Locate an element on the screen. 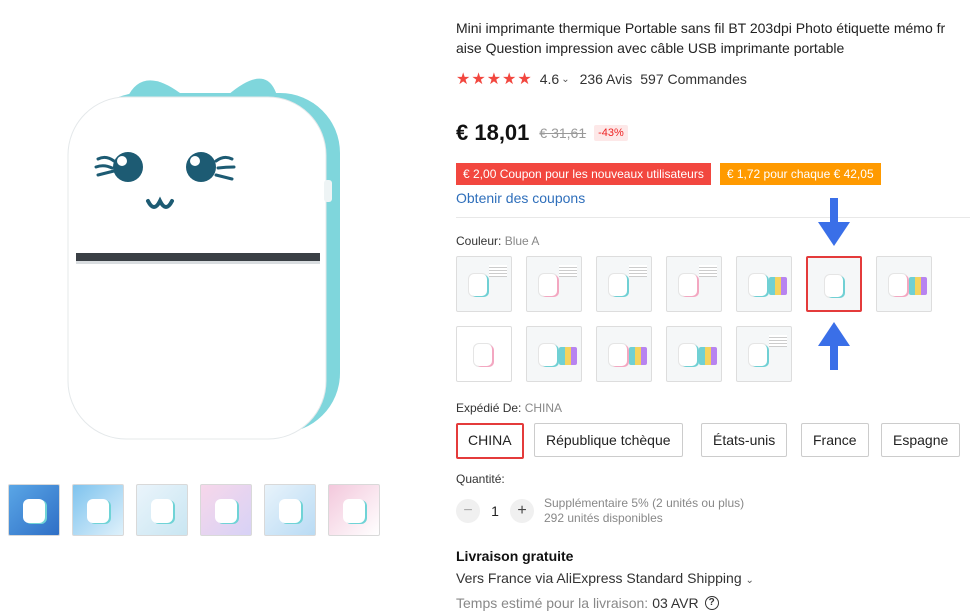 Image resolution: width=970 pixels, height=616 pixels. color-label-row: Couleur: Blue A is located at coordinates (497, 241).